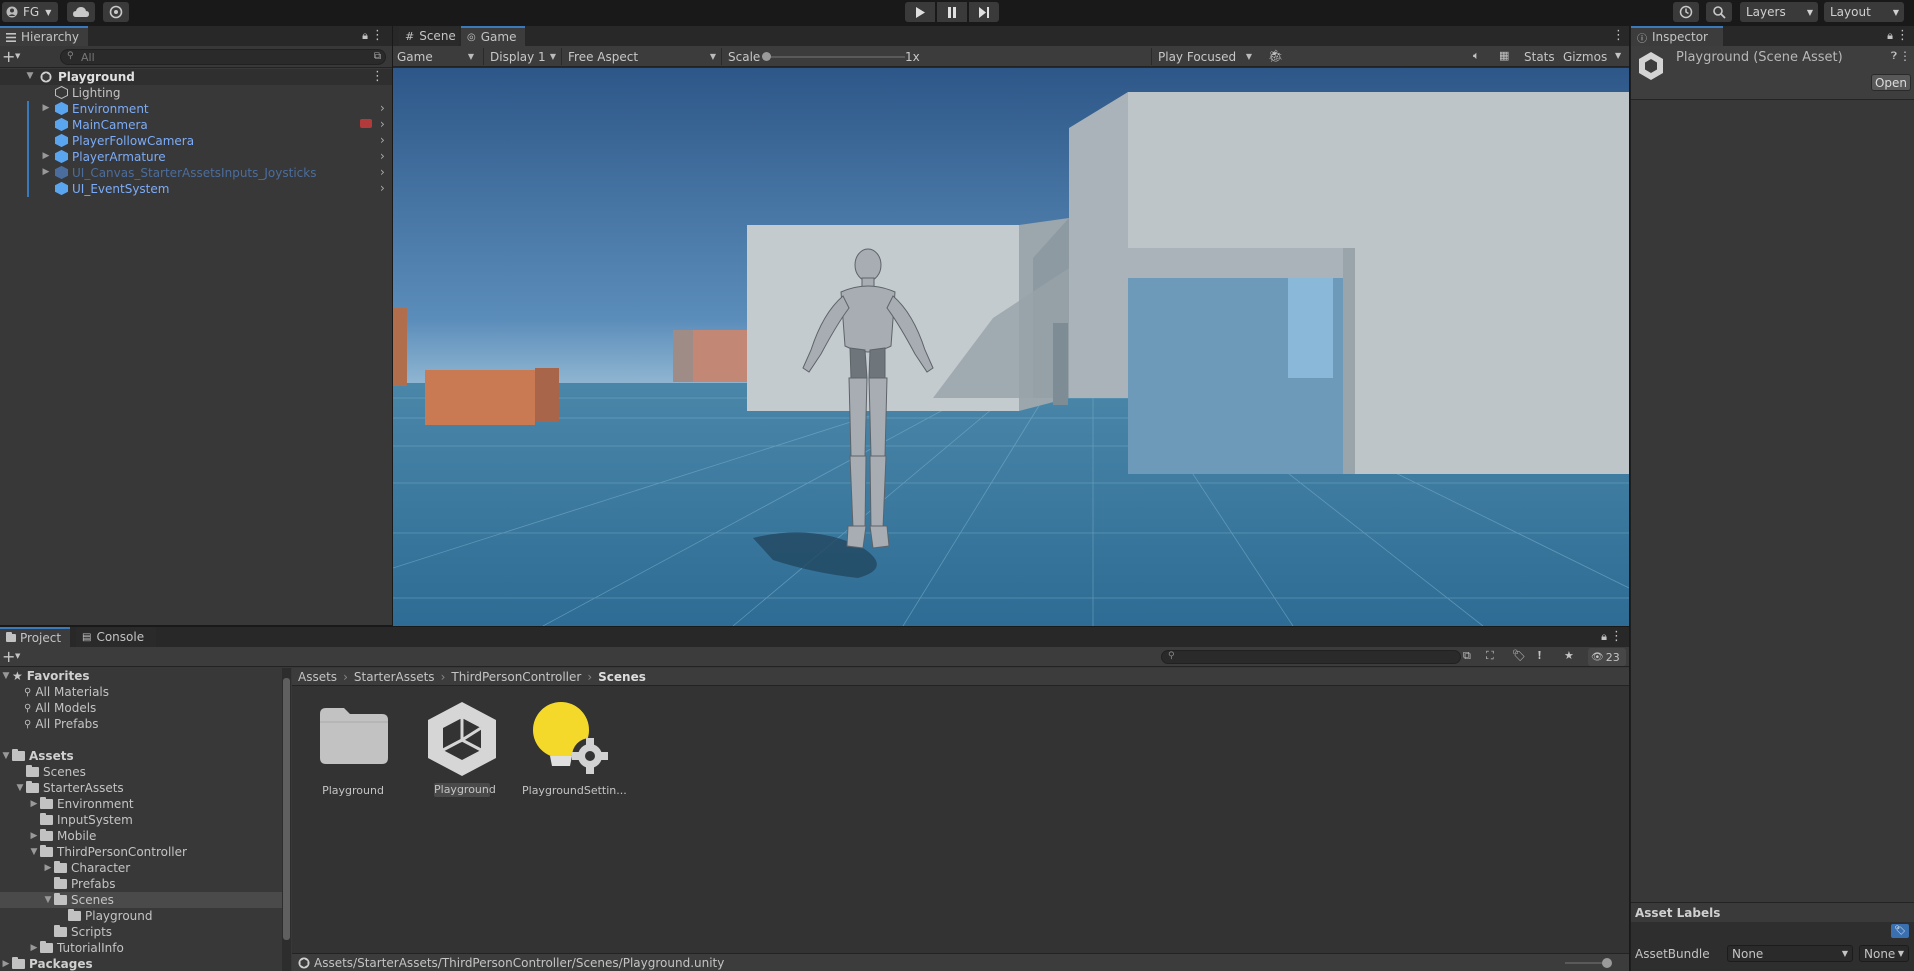 The image size is (1914, 971). I want to click on tab-project: Project, so click(35, 637).